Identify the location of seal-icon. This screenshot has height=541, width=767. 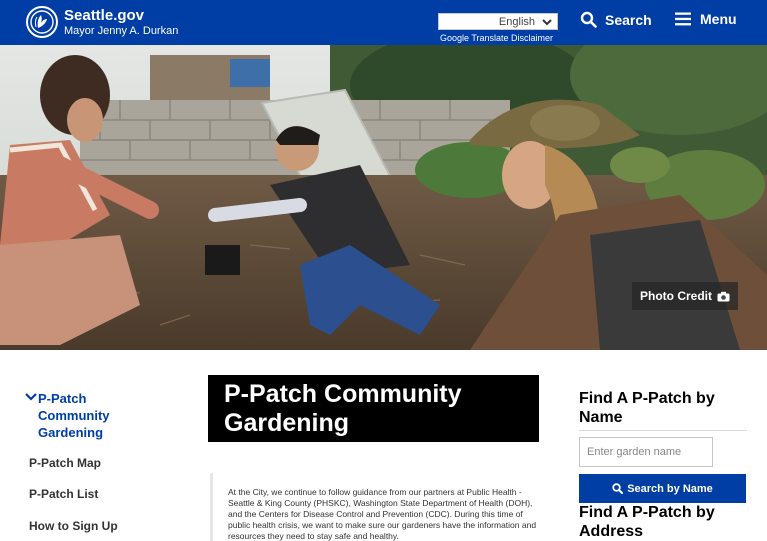
(42, 22).